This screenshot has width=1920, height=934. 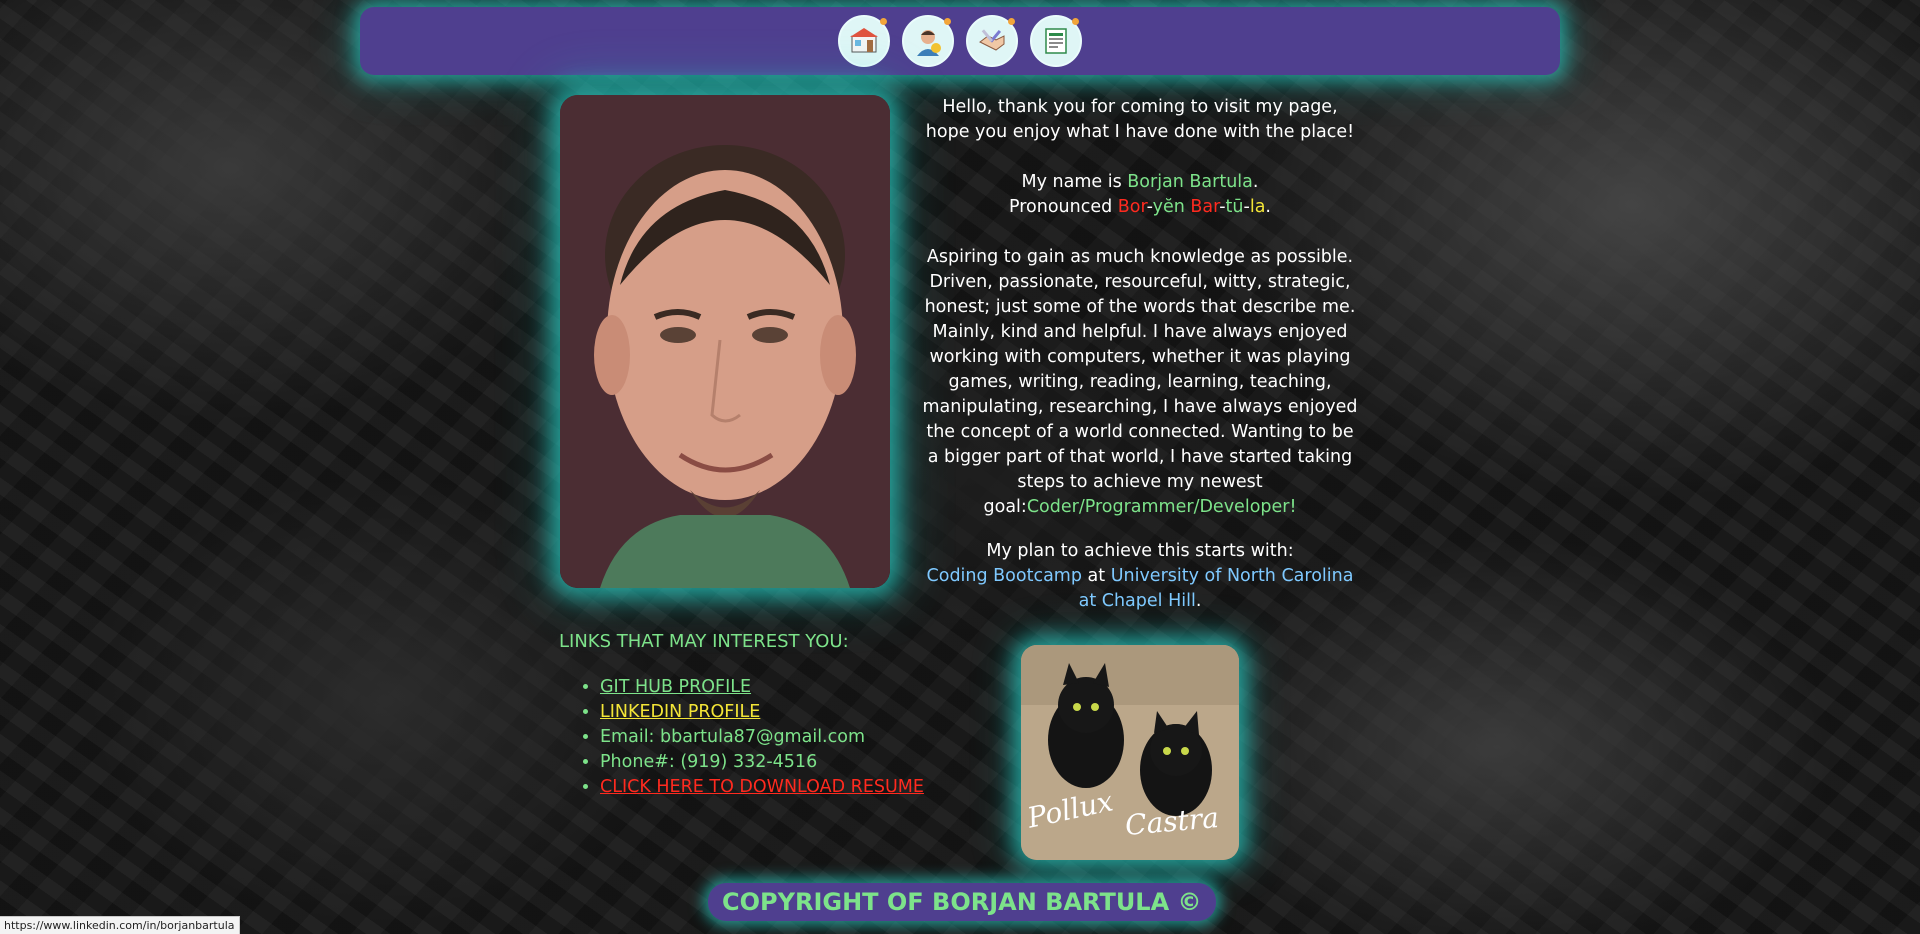 I want to click on download-resume-link: CLICK HERE TO DOWNLOAD RESUME, so click(x=762, y=787).